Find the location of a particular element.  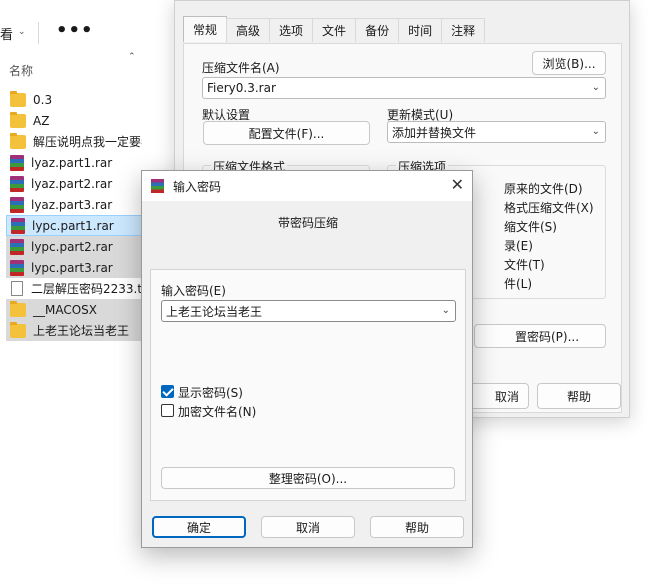

dialog-title-bar: 输入密码 ✕ is located at coordinates (307, 186).